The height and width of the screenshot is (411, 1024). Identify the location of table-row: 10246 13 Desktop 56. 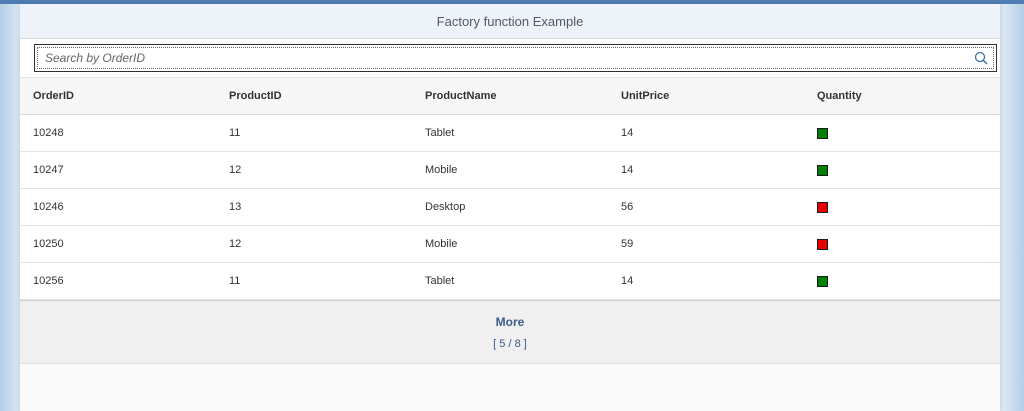
(510, 207).